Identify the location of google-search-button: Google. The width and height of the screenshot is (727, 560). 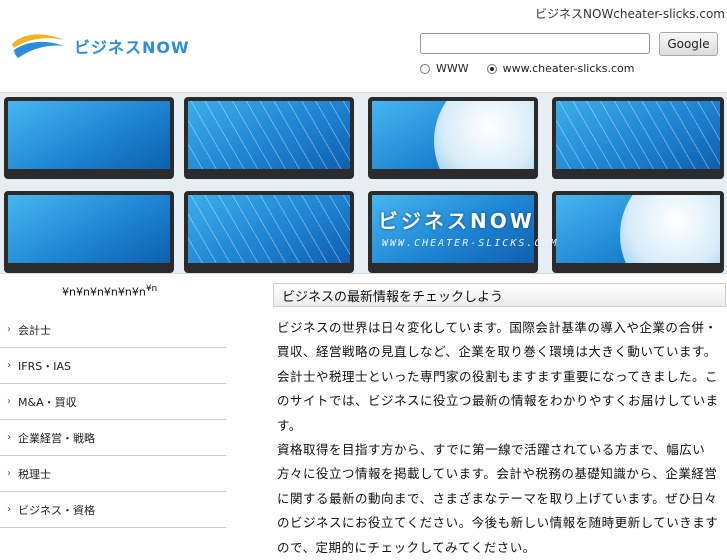
(688, 44).